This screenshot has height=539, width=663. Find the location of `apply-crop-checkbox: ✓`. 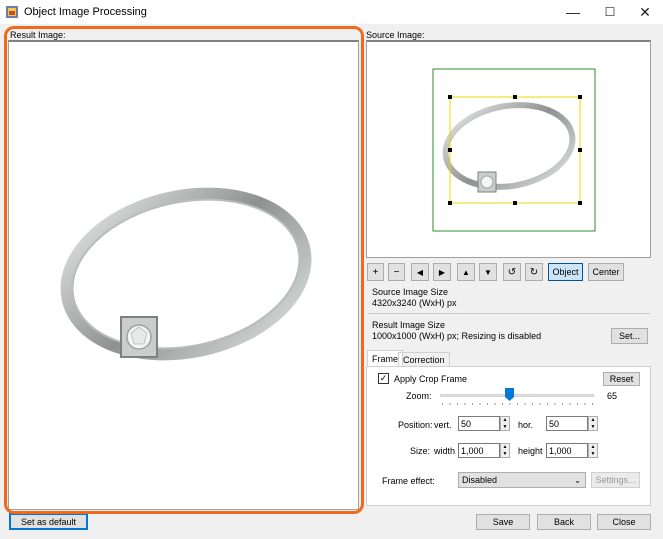

apply-crop-checkbox: ✓ is located at coordinates (383, 378).